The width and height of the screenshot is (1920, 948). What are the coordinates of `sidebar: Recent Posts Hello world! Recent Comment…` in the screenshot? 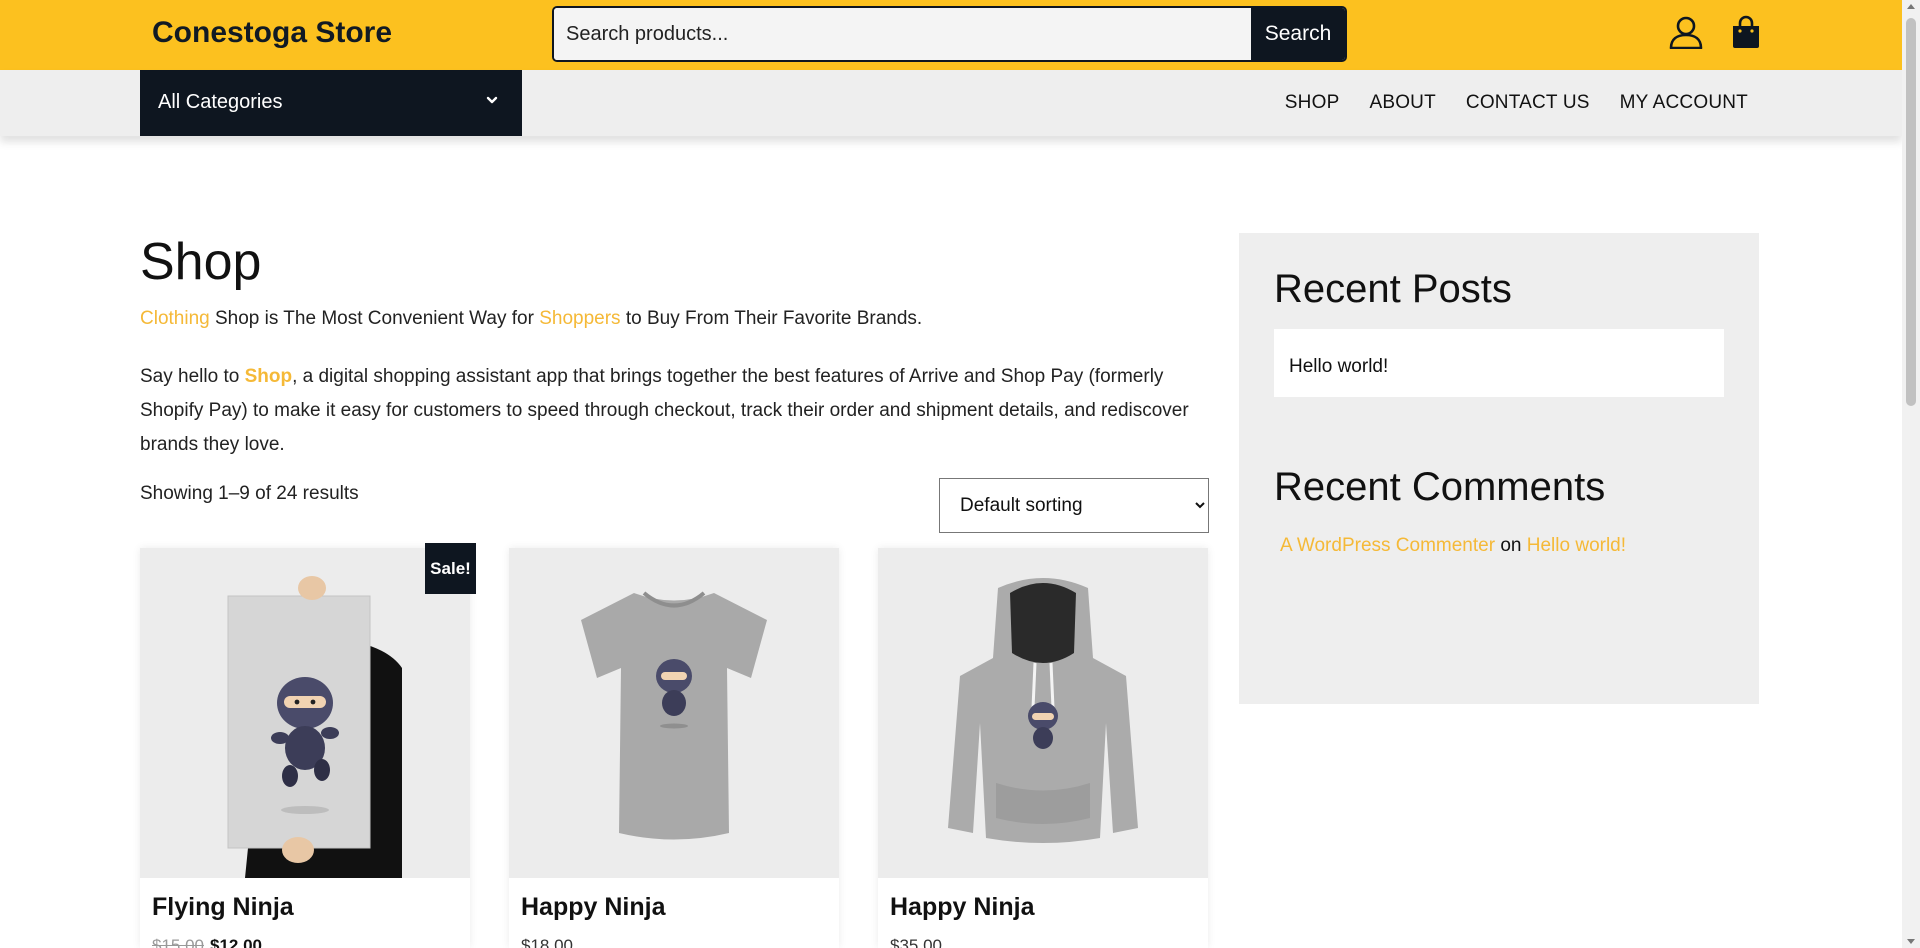 It's located at (1499, 468).